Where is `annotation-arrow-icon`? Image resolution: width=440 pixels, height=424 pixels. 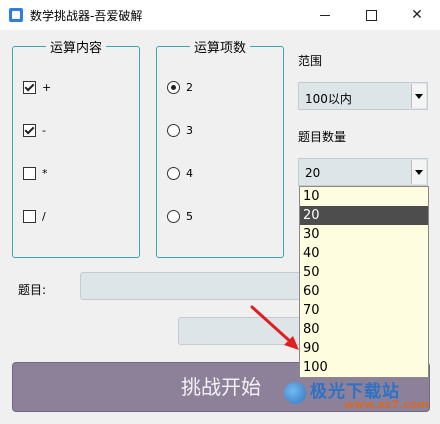 annotation-arrow-icon is located at coordinates (274, 327).